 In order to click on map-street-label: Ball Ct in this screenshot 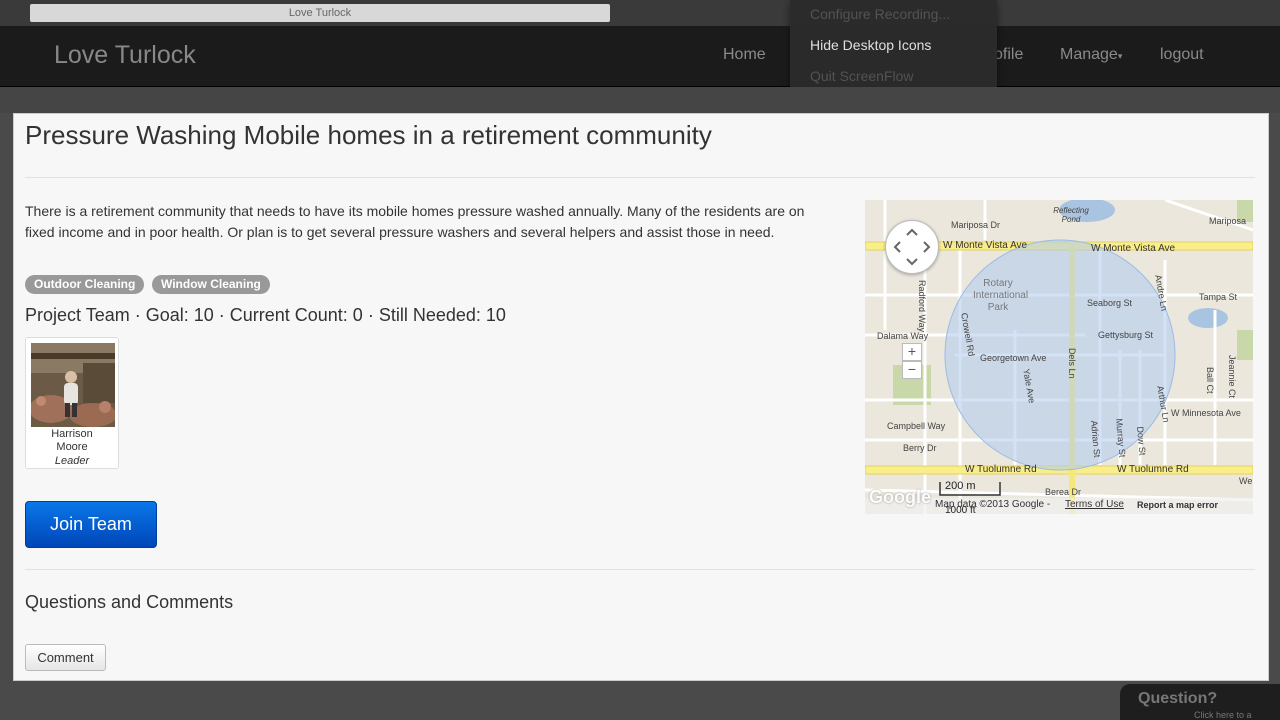, I will do `click(1210, 380)`.